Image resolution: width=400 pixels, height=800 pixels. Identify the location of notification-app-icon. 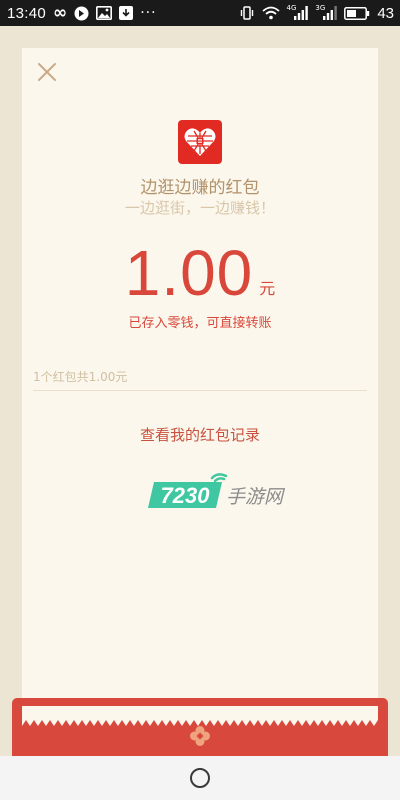
(81, 13).